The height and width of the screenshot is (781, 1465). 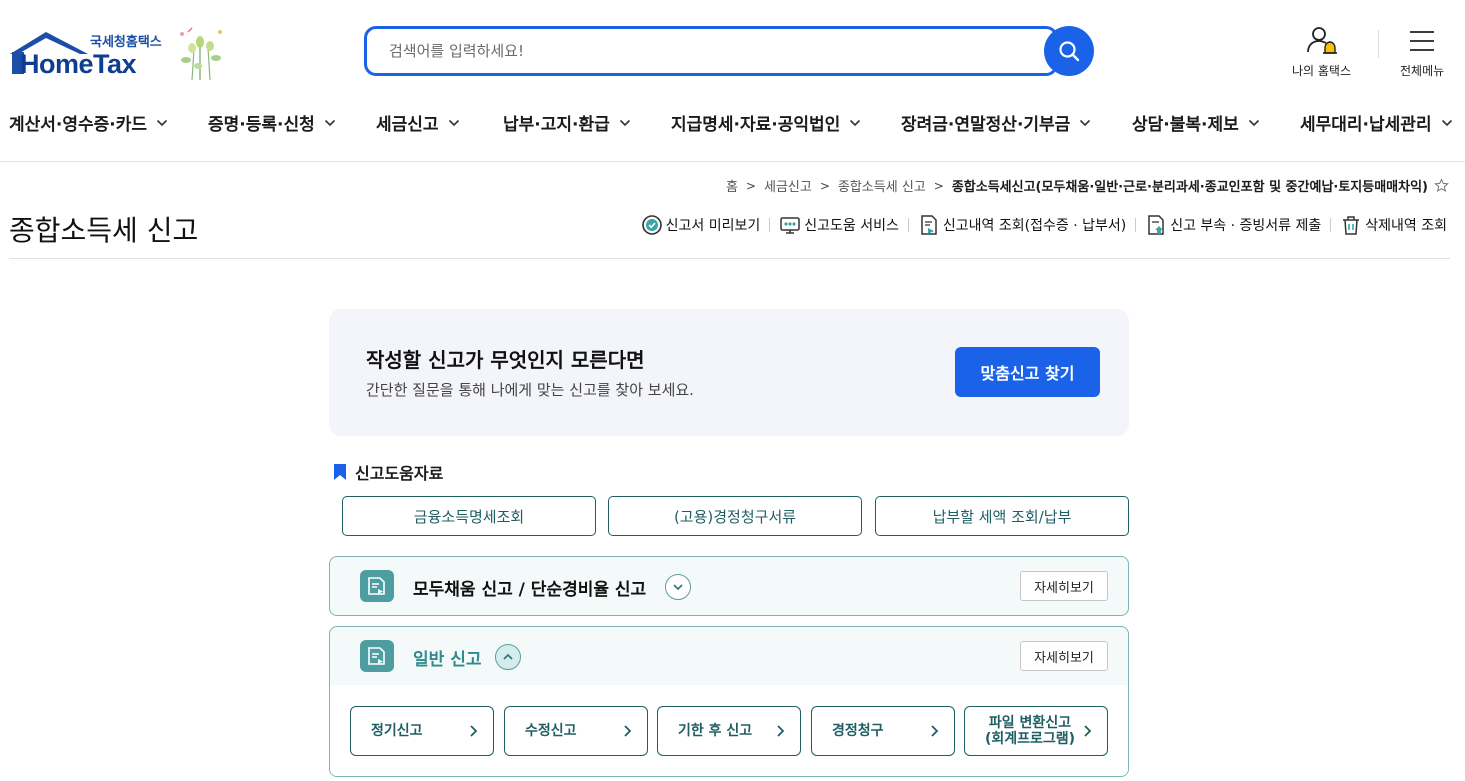 What do you see at coordinates (651, 225) in the screenshot?
I see `check-circle-icon` at bounding box center [651, 225].